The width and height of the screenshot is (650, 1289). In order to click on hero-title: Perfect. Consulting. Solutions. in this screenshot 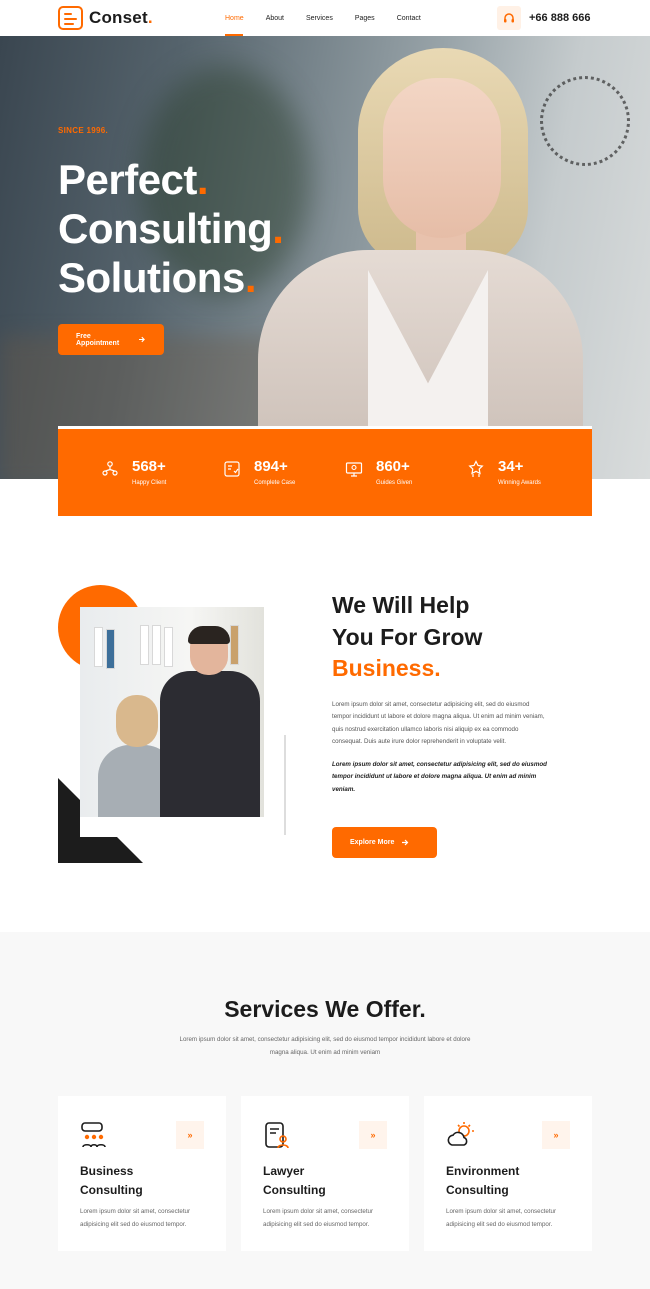, I will do `click(171, 228)`.